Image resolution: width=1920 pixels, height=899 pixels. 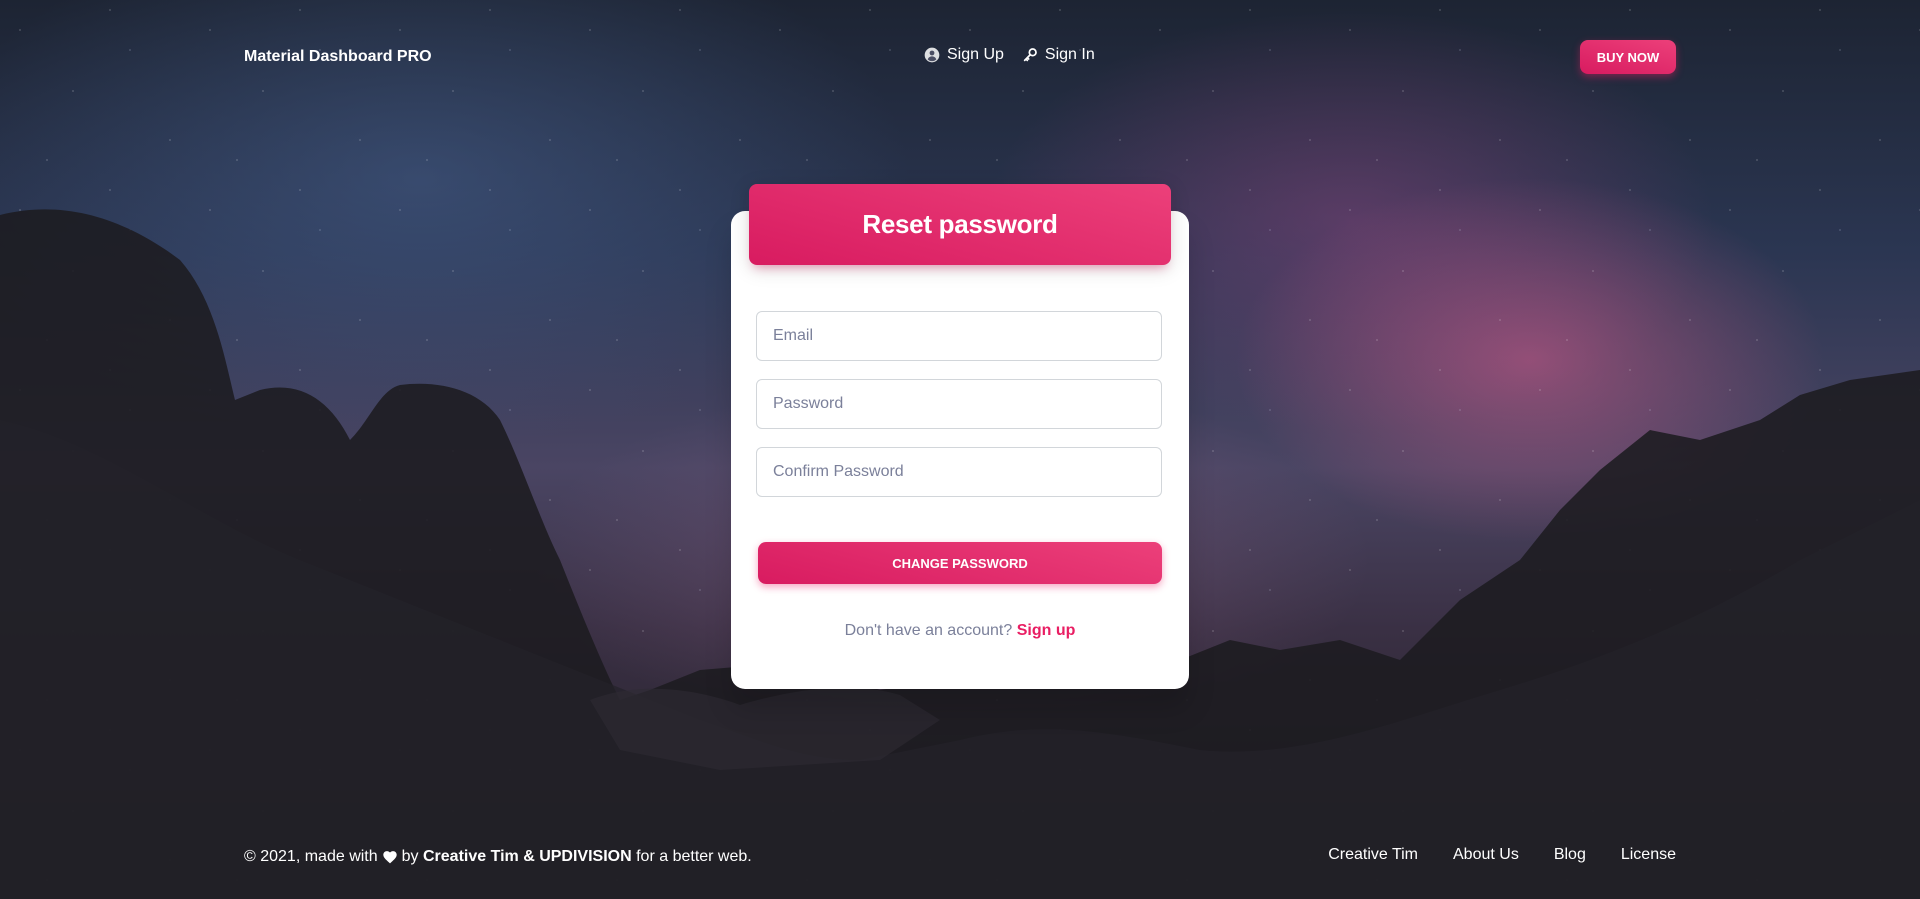 I want to click on account-circle-icon, so click(x=932, y=55).